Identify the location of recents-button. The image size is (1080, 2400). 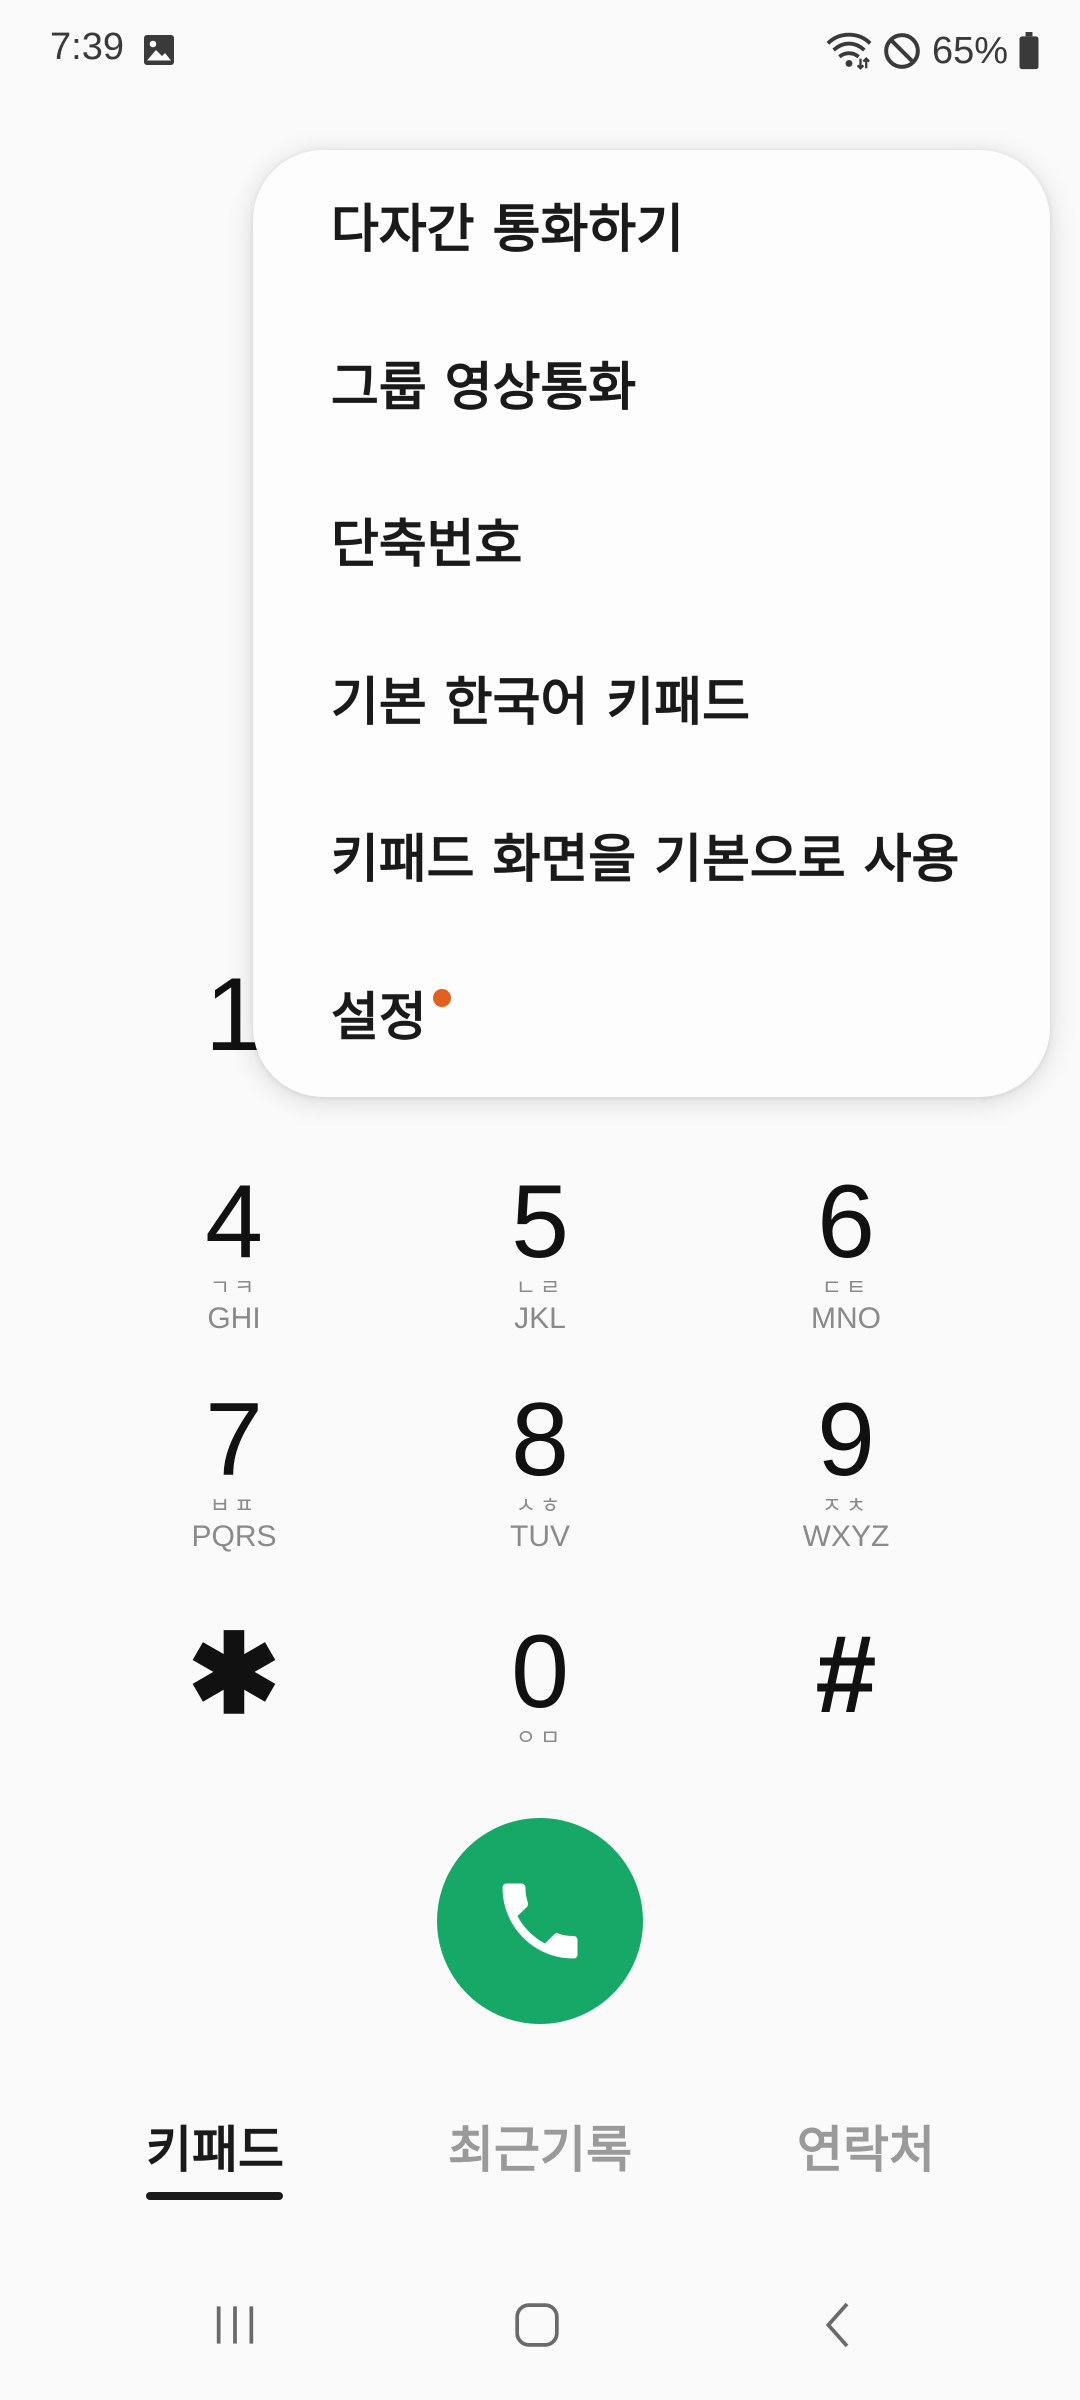
(235, 2325).